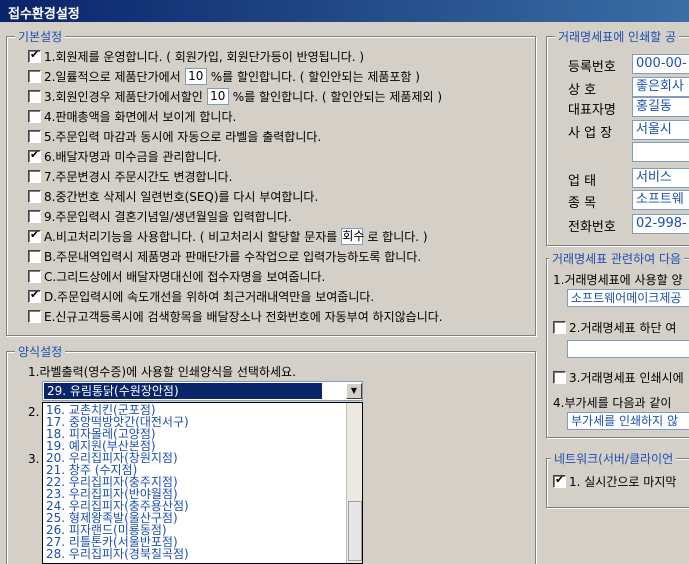 The width and height of the screenshot is (689, 564). What do you see at coordinates (355, 531) in the screenshot?
I see `scrollbar-thumb` at bounding box center [355, 531].